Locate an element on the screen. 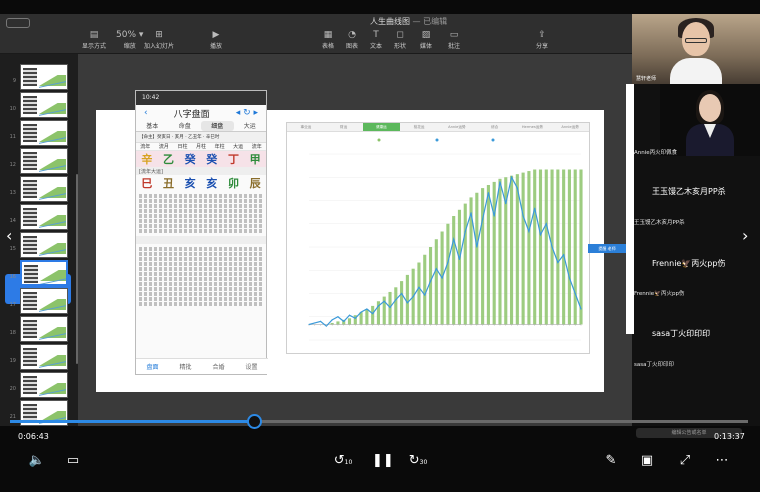 The width and height of the screenshot is (760, 492). slide-thumbnail: 14 is located at coordinates (37, 217).